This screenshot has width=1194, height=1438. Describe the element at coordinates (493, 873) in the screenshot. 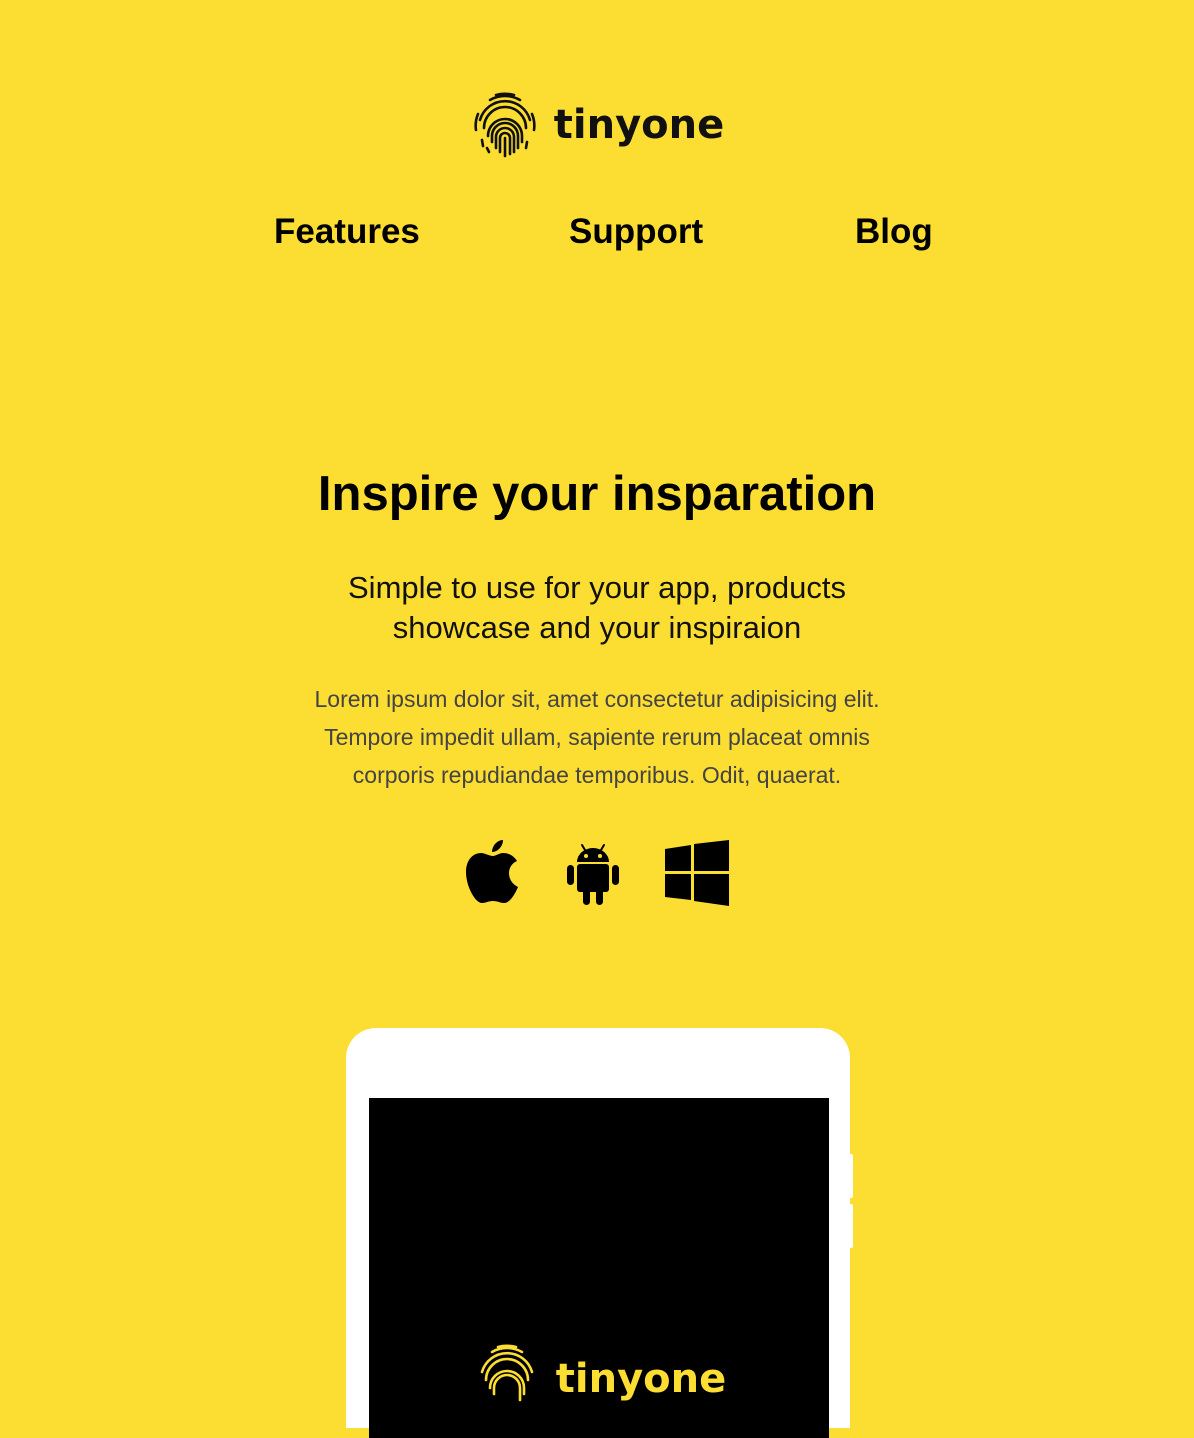

I see `apple-icon` at that location.